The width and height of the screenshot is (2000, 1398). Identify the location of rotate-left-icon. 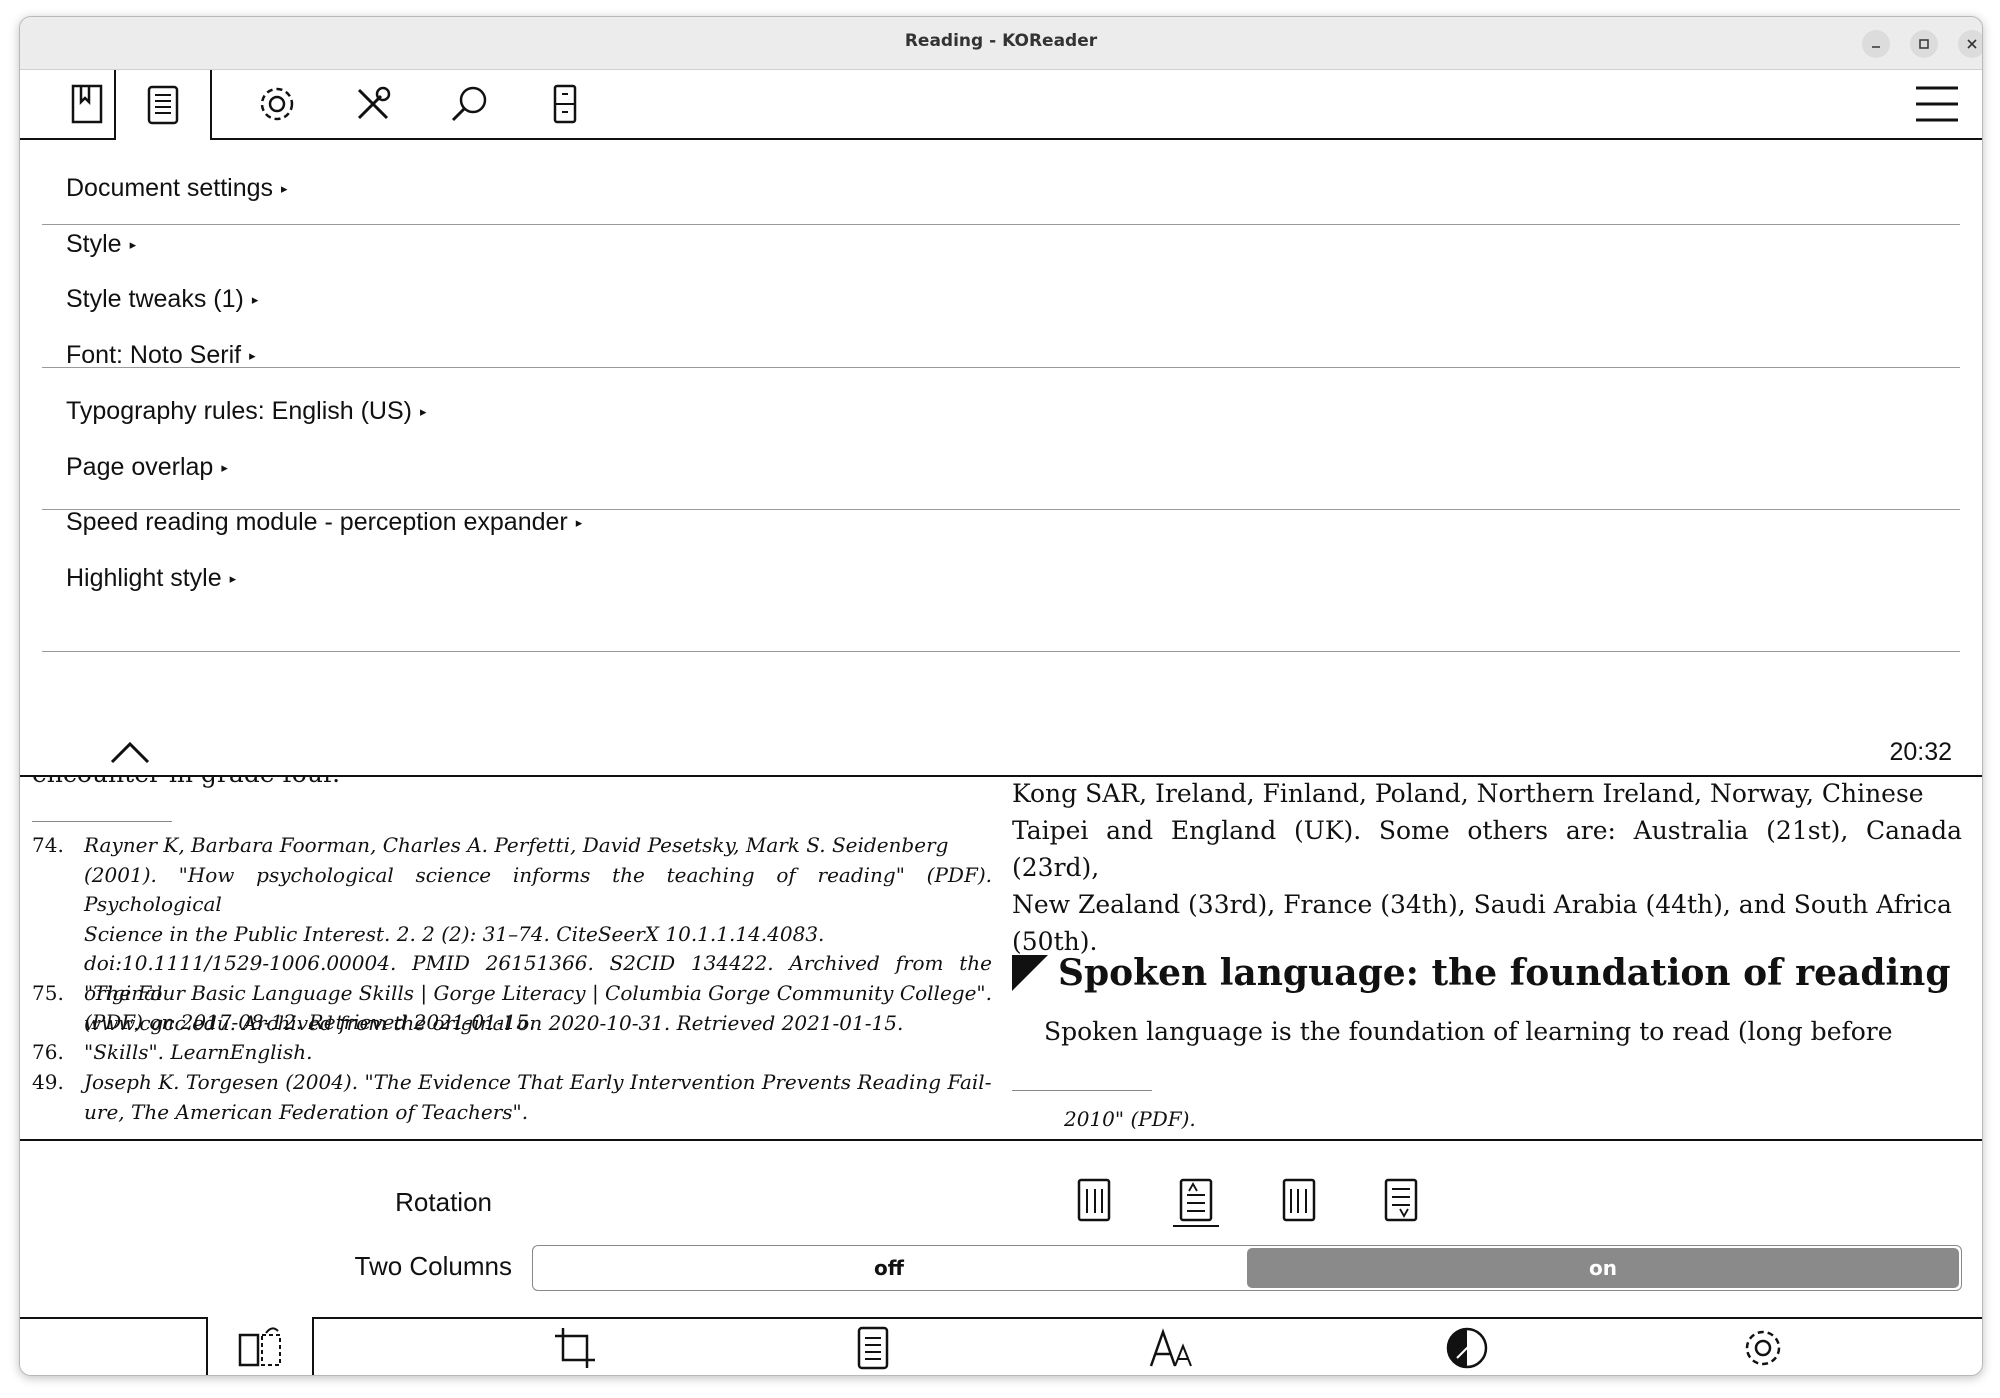
(1094, 1200).